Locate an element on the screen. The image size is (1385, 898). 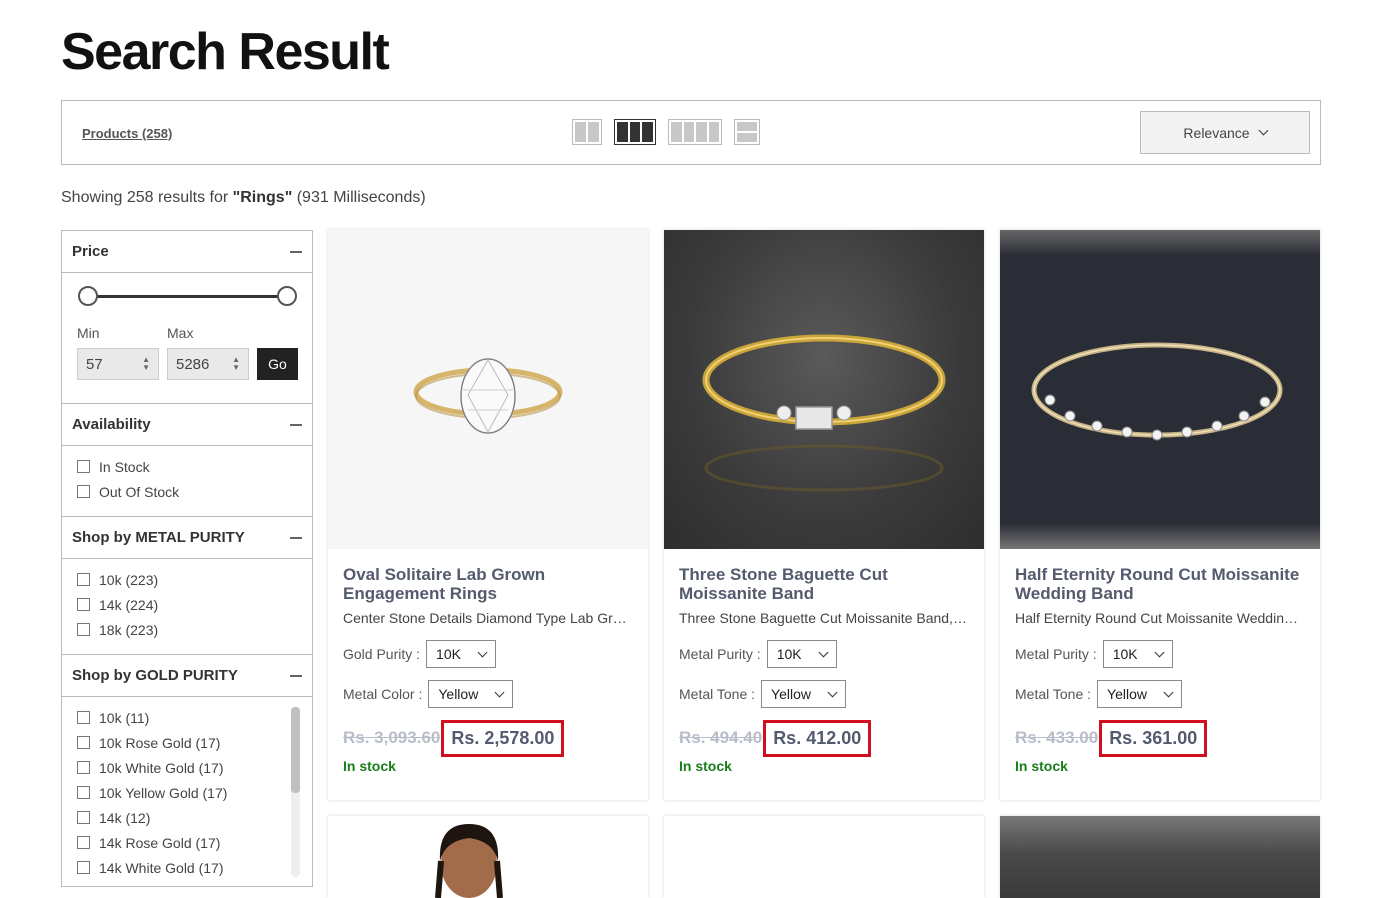
gold-purity-select: 10K is located at coordinates (461, 654).